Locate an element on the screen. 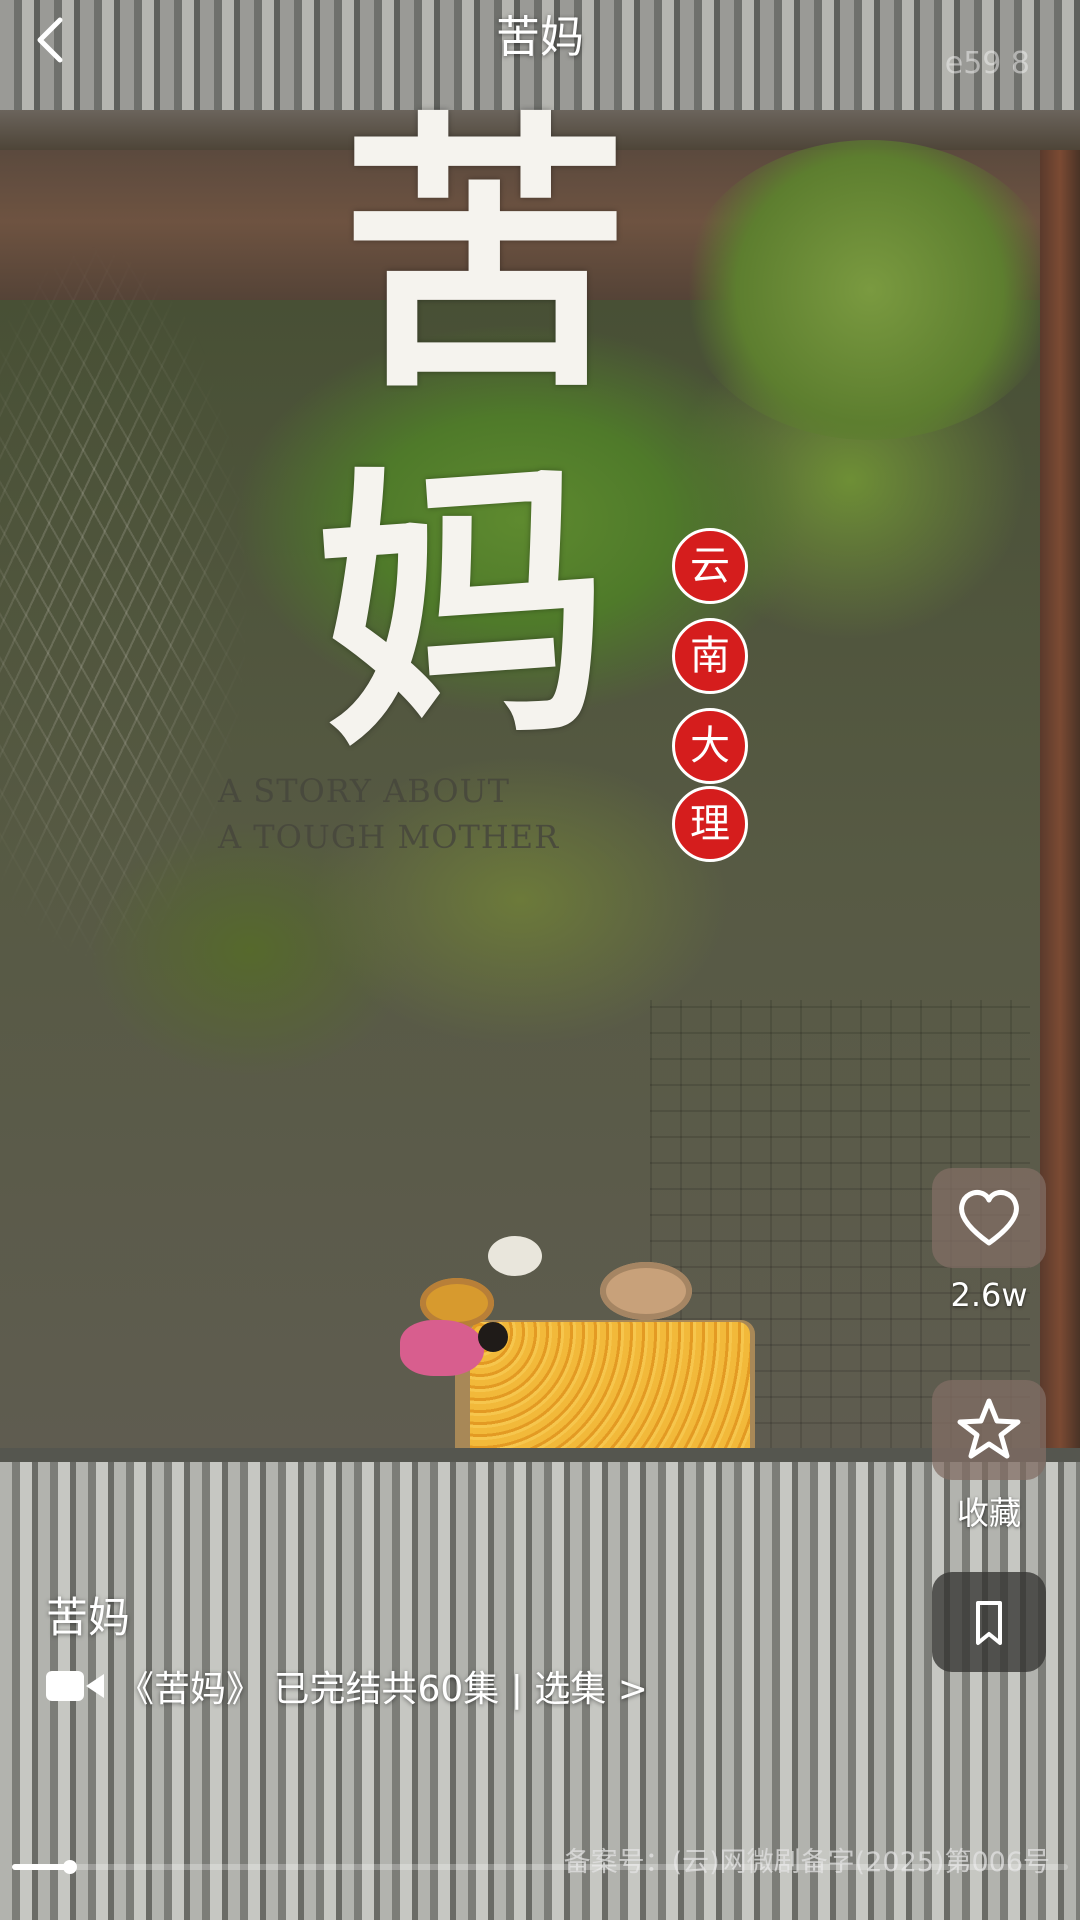  seal-li: 理 is located at coordinates (710, 824).